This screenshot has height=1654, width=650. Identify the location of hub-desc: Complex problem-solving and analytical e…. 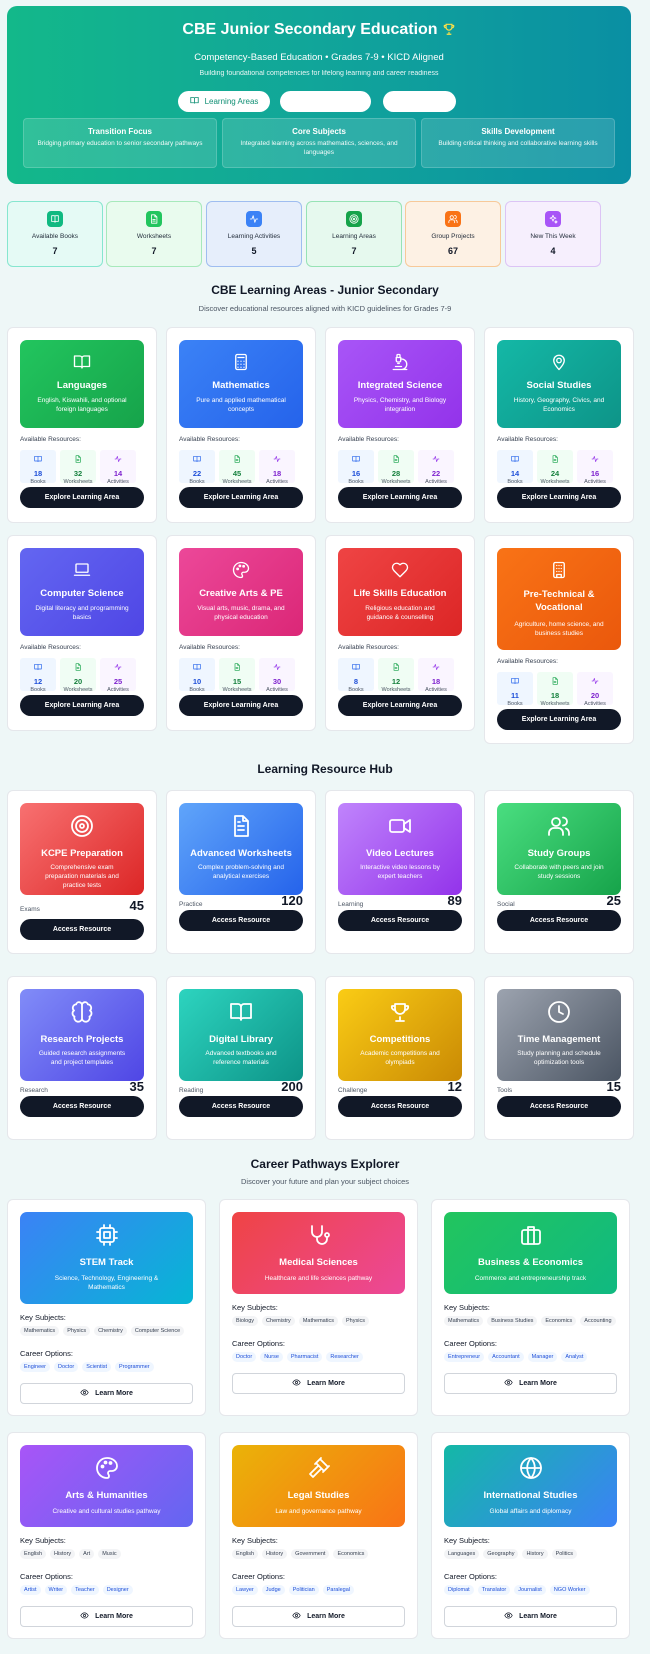
(241, 872).